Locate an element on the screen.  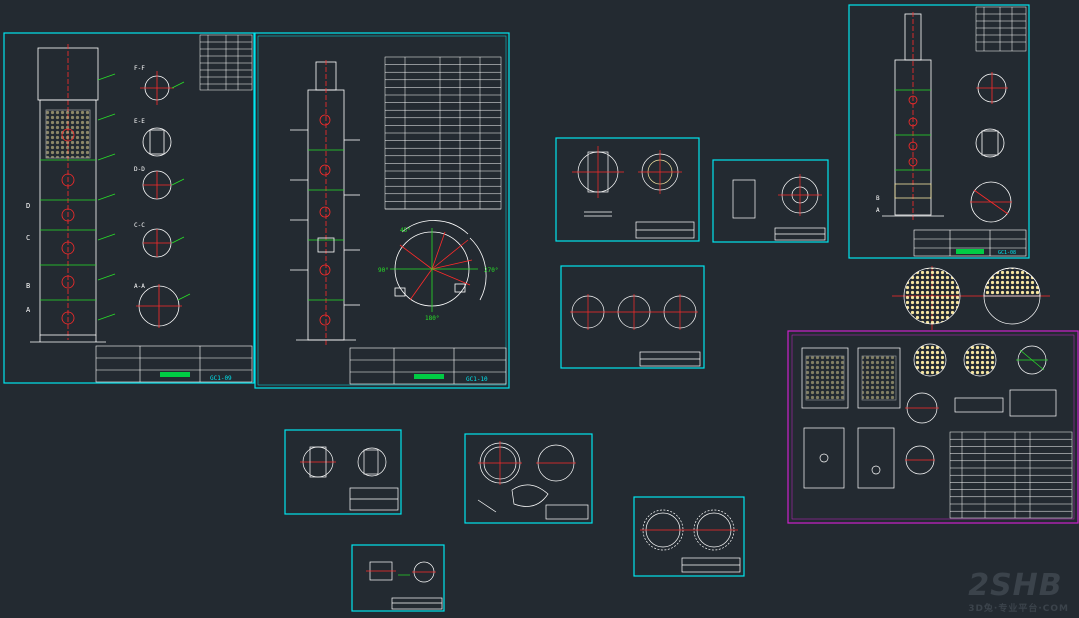
packing-layout-plans is located at coordinates (971, 298).